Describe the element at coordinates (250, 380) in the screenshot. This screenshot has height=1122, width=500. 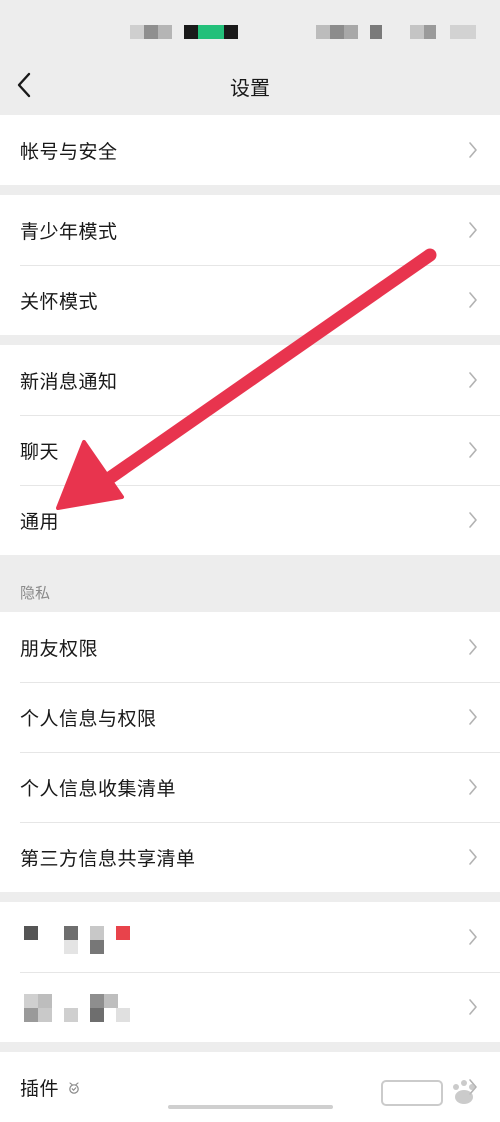
I see `list-item-new-message-notifications: 新消息通知` at that location.